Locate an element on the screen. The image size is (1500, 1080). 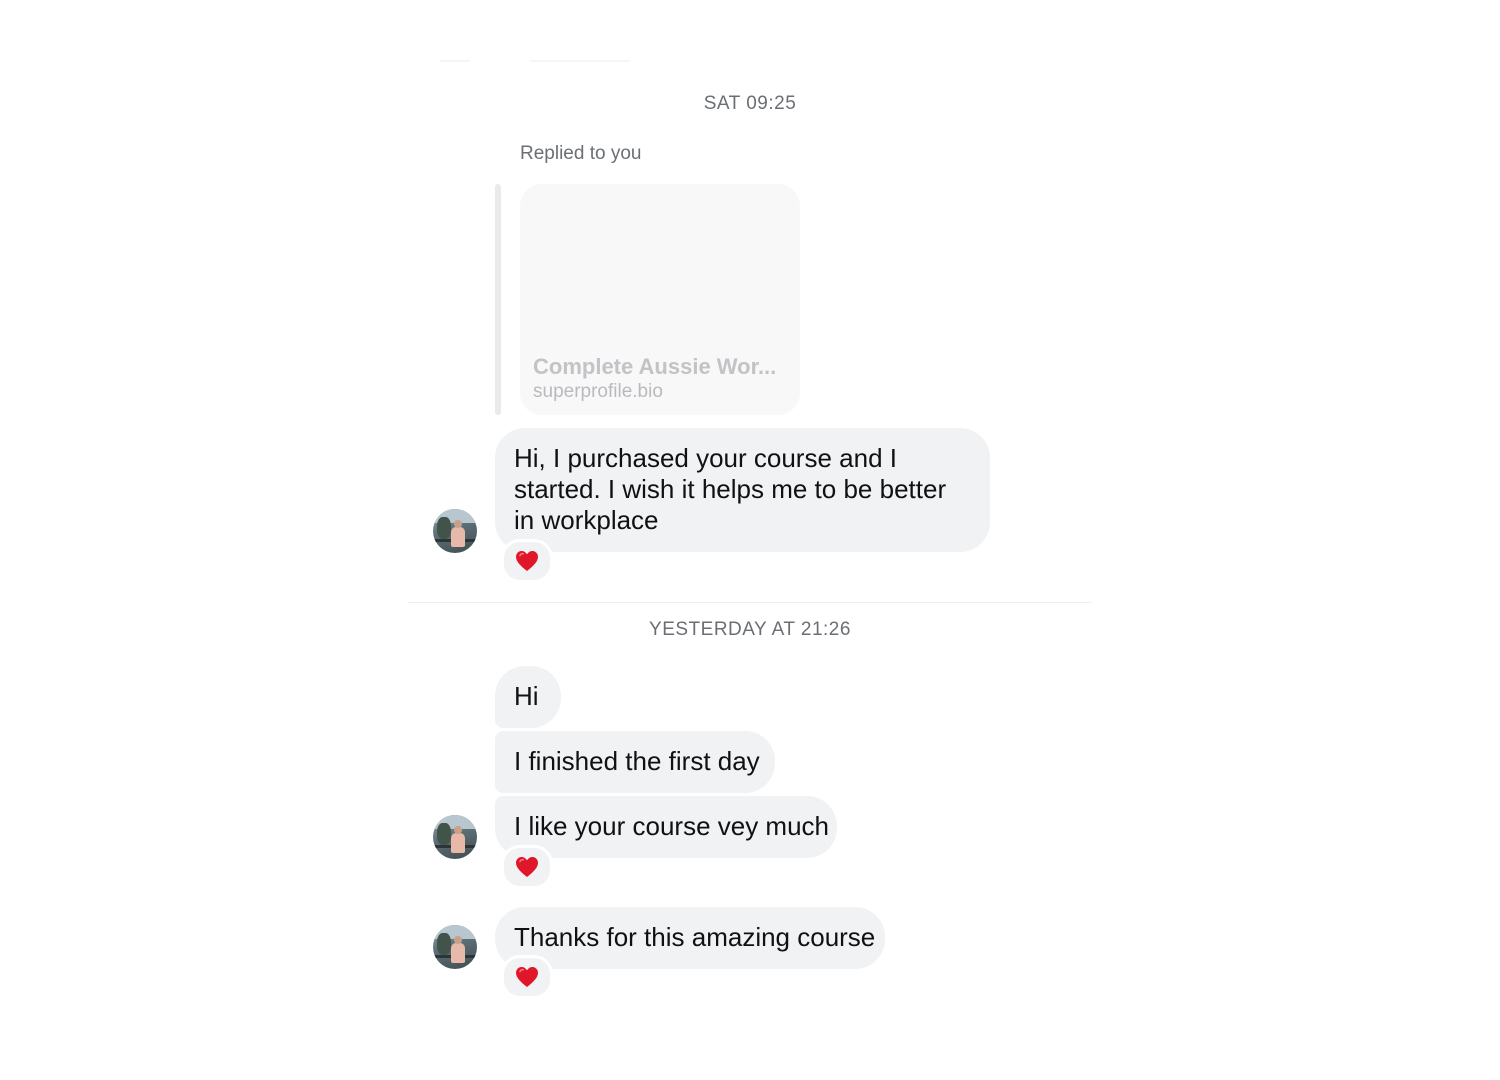
timestamp-sat: SAT 09:25 is located at coordinates (750, 103).